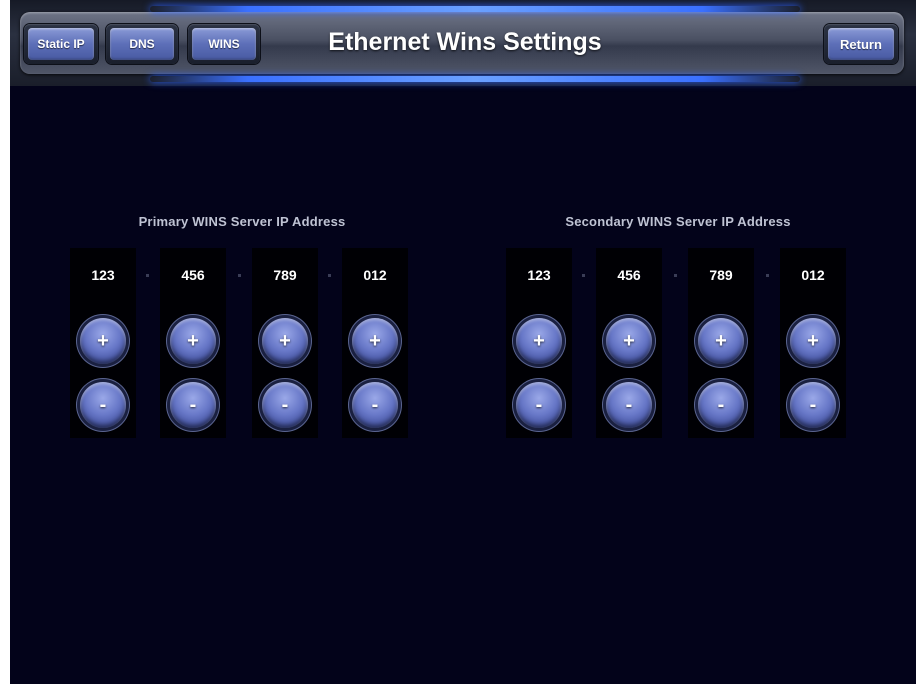 This screenshot has width=920, height=684. I want to click on primary-octet-2-increment-button: +, so click(193, 341).